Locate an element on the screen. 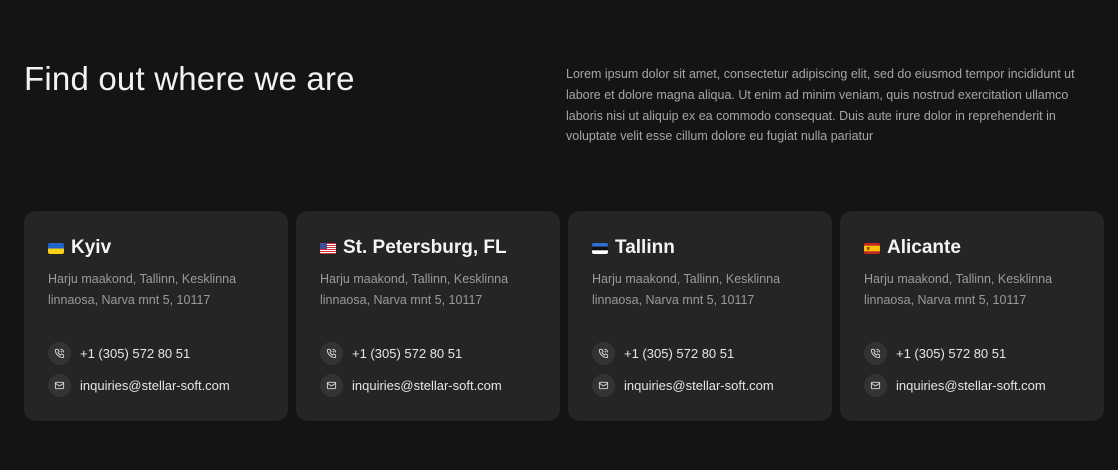 This screenshot has height=470, width=1118. city-name: Kyiv is located at coordinates (91, 247).